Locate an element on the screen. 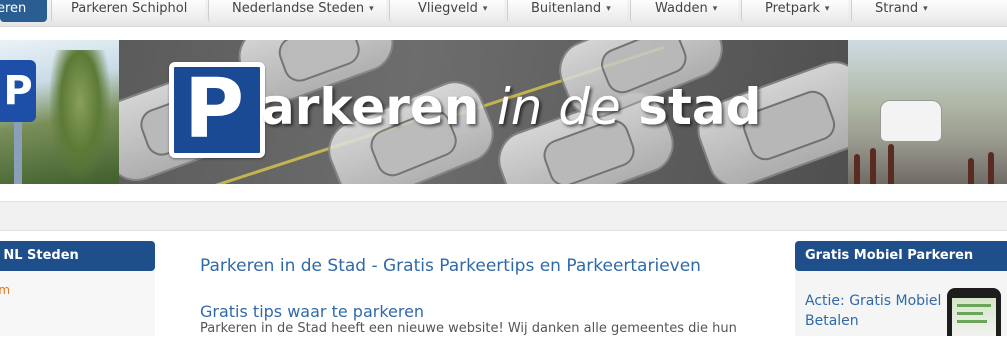 This screenshot has height=338, width=1007. sidebar-link-city: am is located at coordinates (5, 290).